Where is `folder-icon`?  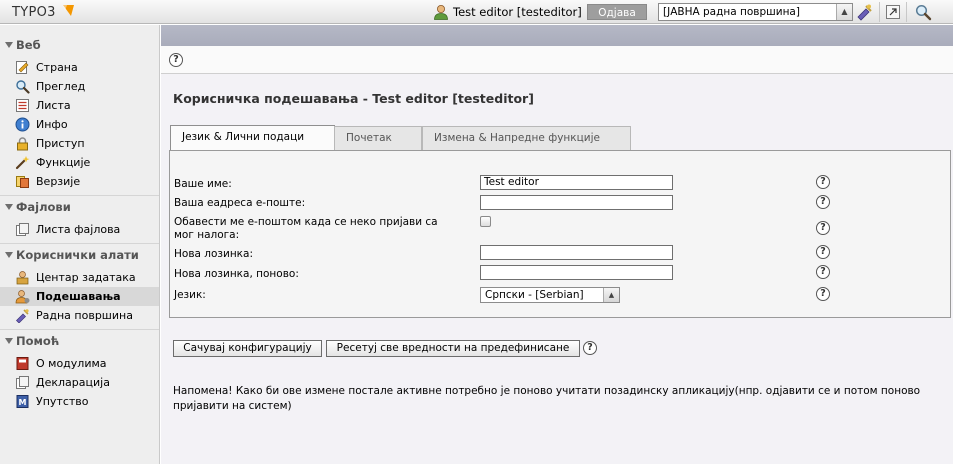
folder-icon is located at coordinates (22, 229).